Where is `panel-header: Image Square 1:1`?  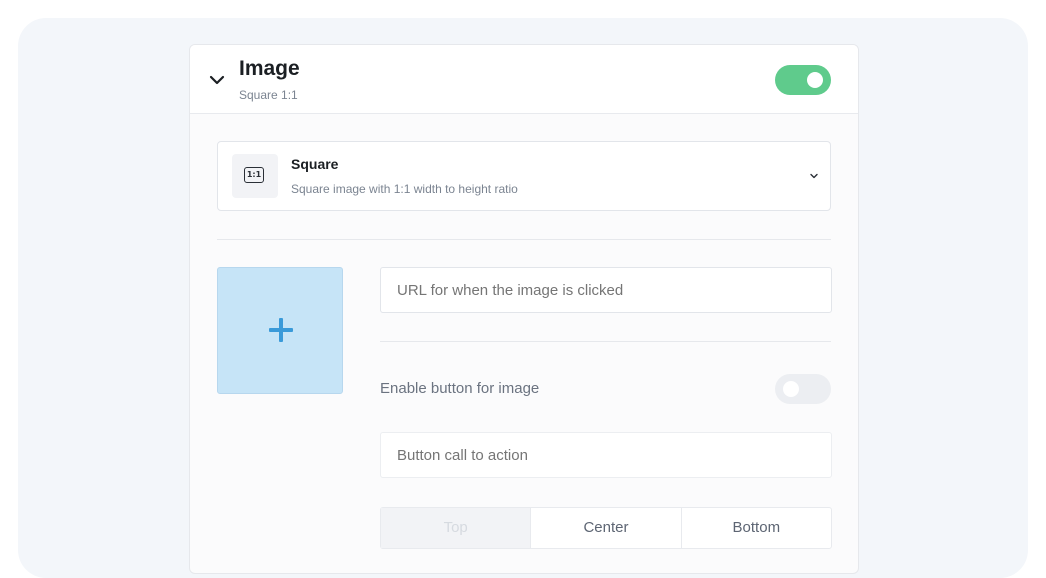
panel-header: Image Square 1:1 is located at coordinates (524, 79).